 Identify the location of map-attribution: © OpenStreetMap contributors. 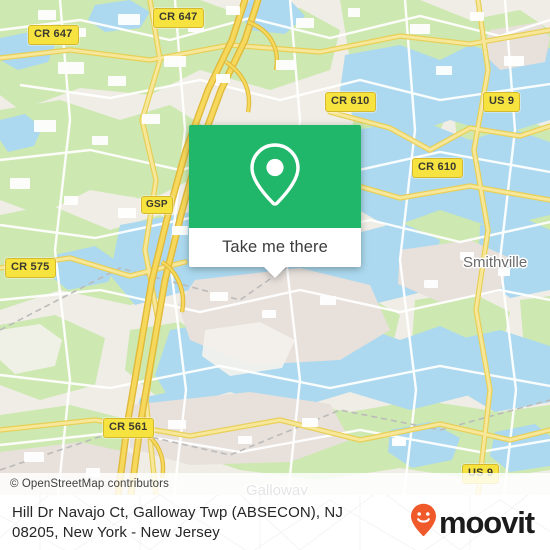
(275, 484).